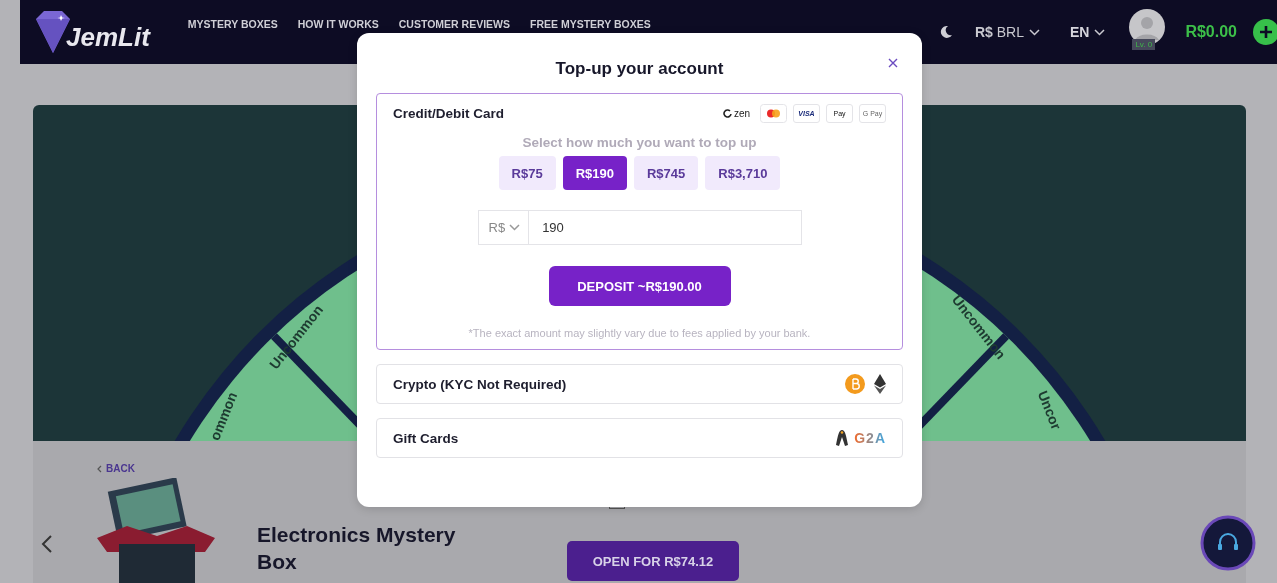 This screenshot has height=583, width=1277. I want to click on back-text: BACK, so click(120, 468).